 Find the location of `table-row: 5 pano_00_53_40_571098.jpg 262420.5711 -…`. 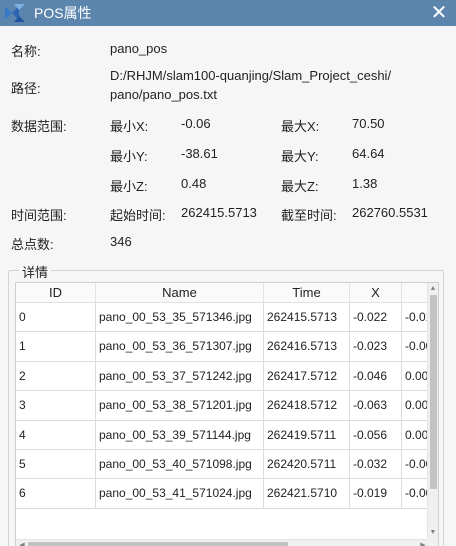

table-row: 5 pano_00_53_40_571098.jpg 262420.5711 -… is located at coordinates (227, 464).